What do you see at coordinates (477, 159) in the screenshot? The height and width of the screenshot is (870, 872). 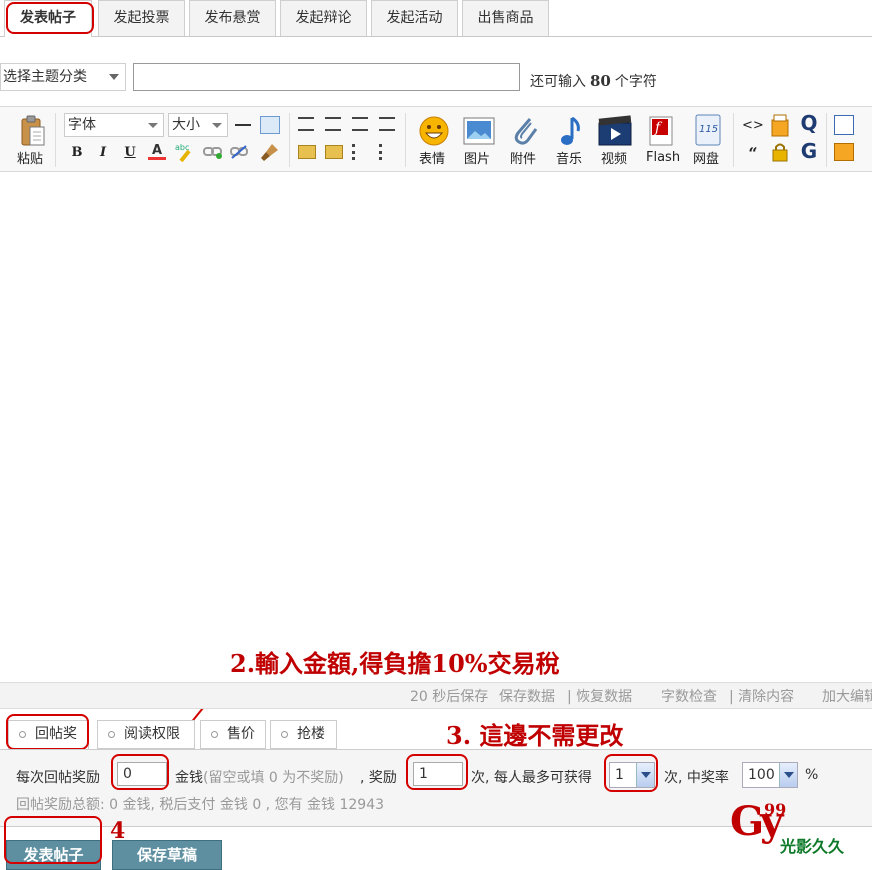 I see `image-label: 图片` at bounding box center [477, 159].